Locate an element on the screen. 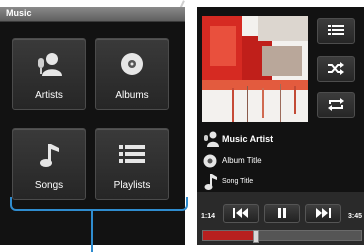  album-art-image is located at coordinates (255, 69).